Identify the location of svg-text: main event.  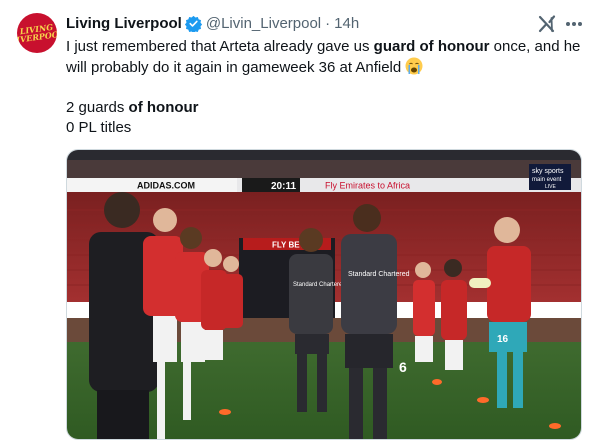
(547, 180).